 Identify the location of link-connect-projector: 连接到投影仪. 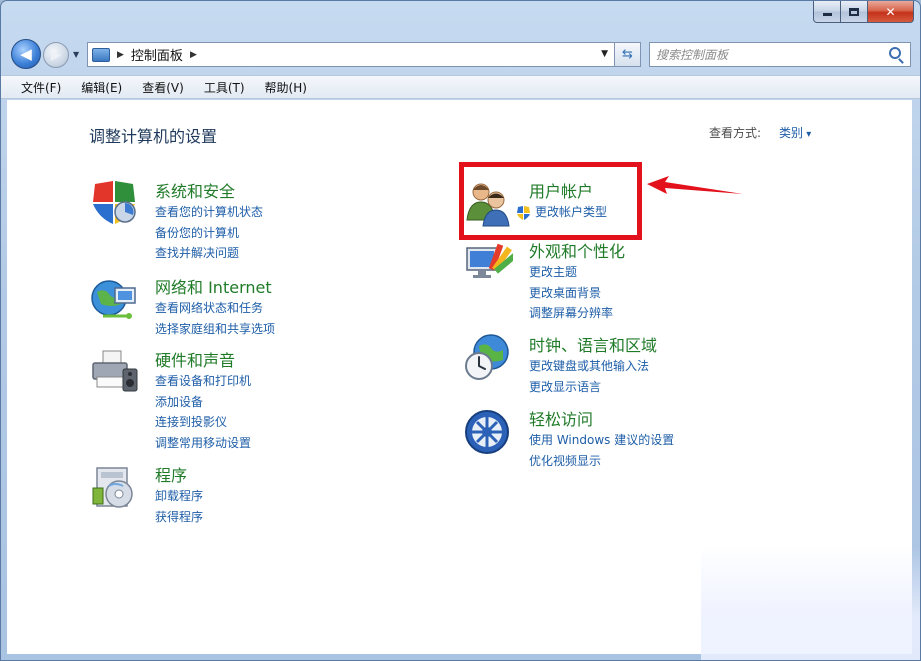
(203, 422).